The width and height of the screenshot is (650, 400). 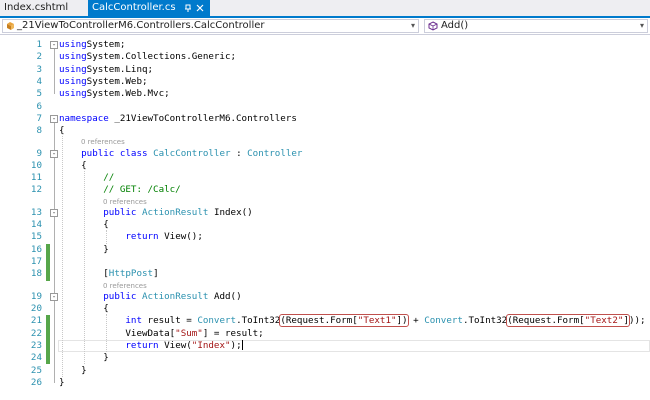 What do you see at coordinates (178, 212) in the screenshot?
I see `code-text: public ActionResult Index()` at bounding box center [178, 212].